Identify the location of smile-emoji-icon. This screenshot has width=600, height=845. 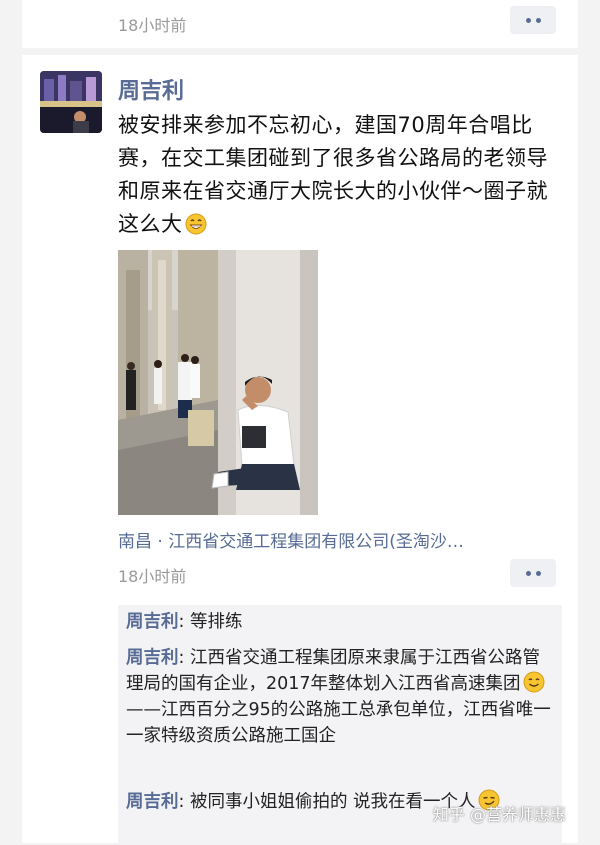
(534, 682).